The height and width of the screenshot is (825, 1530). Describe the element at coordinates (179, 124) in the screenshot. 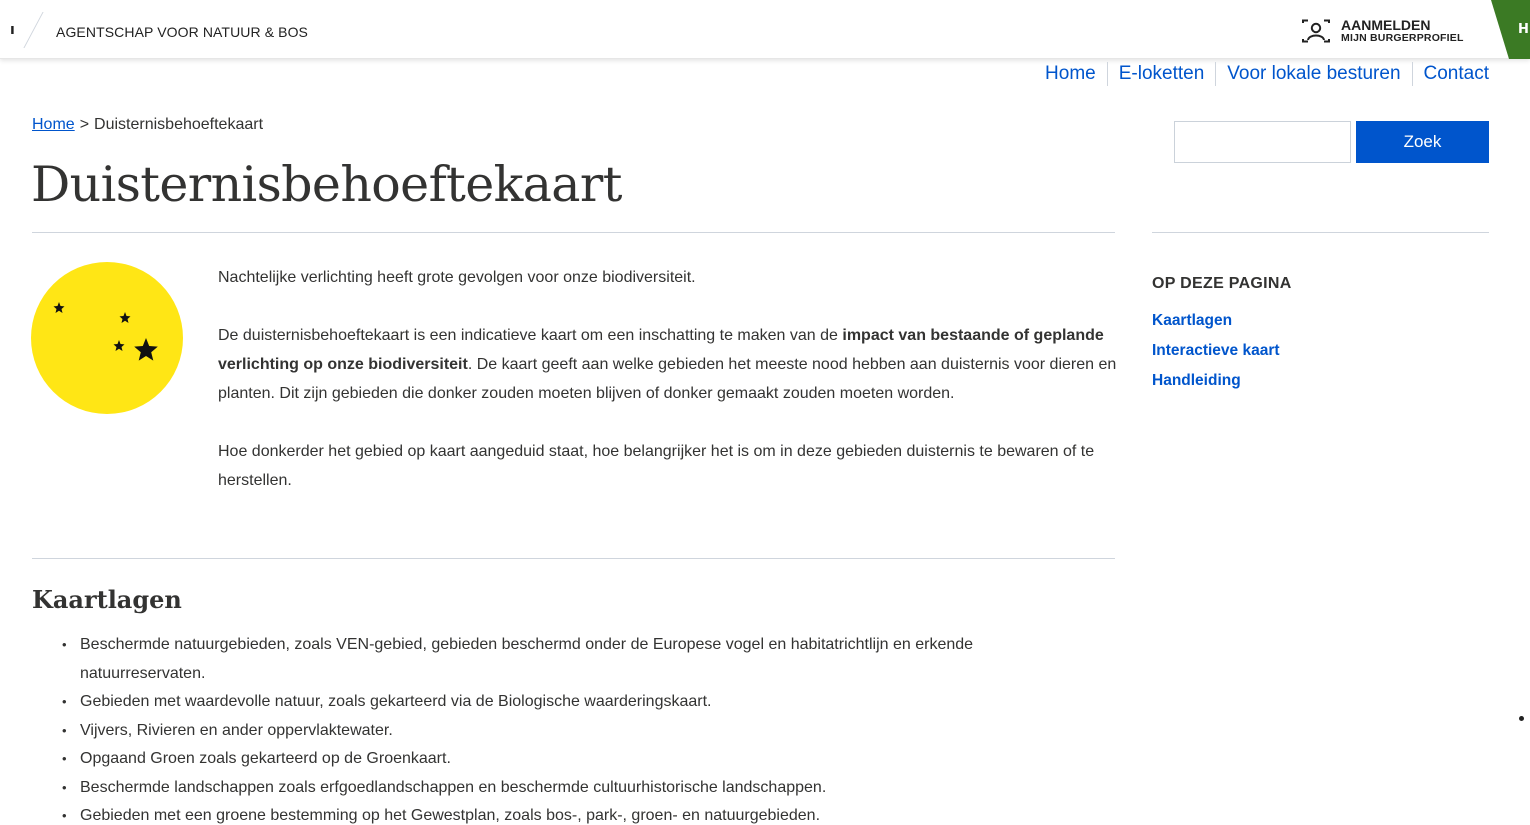

I see `breadcrumb-current: Duisternisbehoeftekaart` at that location.